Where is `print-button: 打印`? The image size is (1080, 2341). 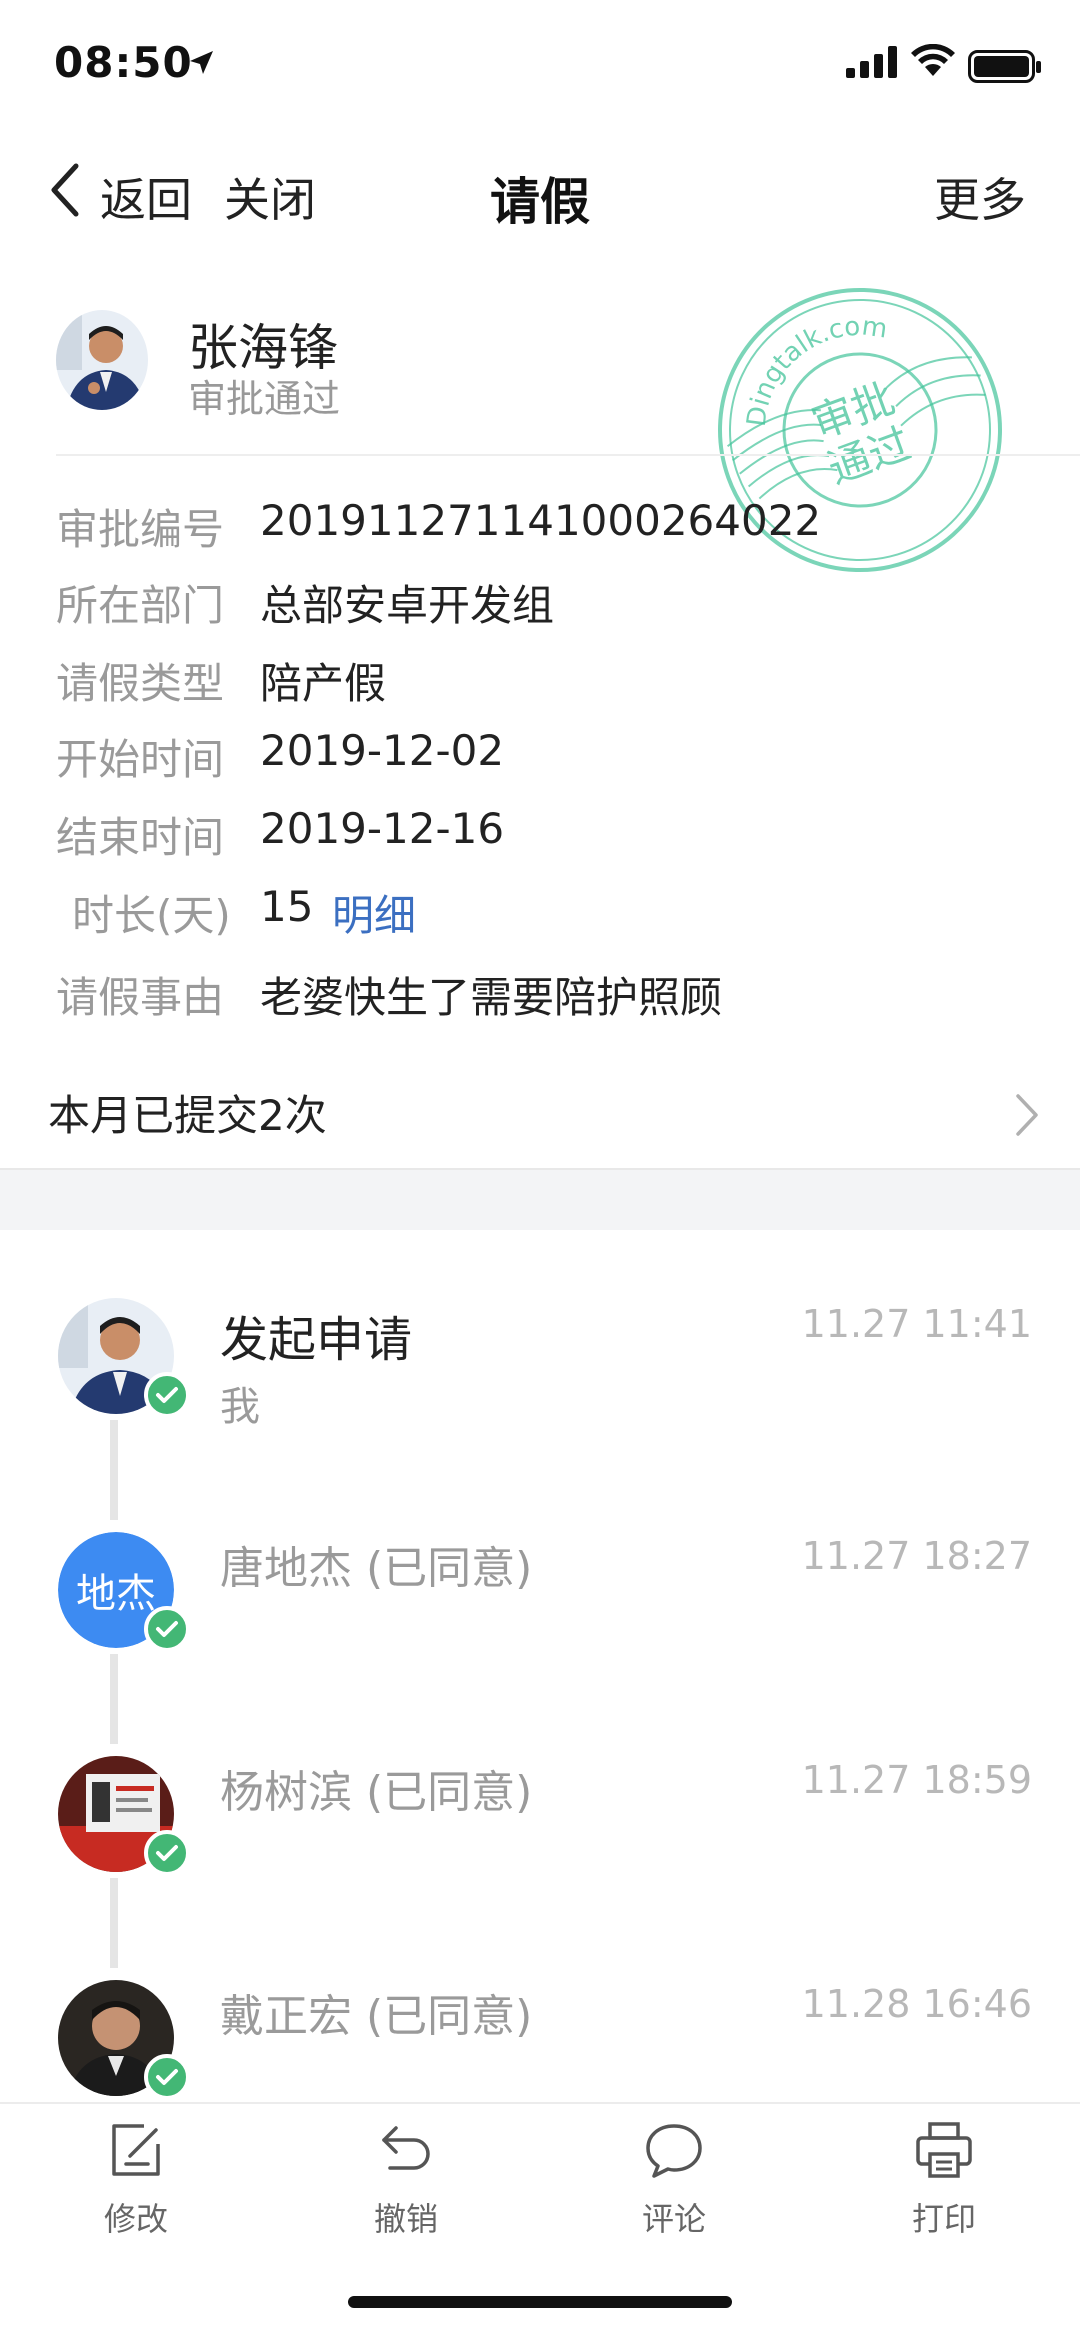
print-button: 打印 is located at coordinates (944, 2179).